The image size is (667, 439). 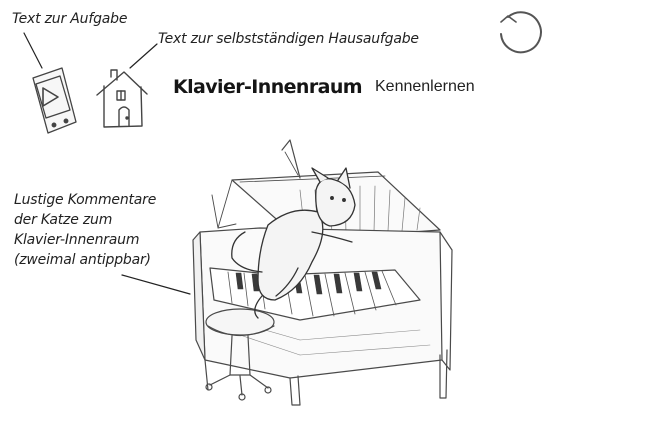 What do you see at coordinates (54, 100) in the screenshot?
I see `audio-player-icon` at bounding box center [54, 100].